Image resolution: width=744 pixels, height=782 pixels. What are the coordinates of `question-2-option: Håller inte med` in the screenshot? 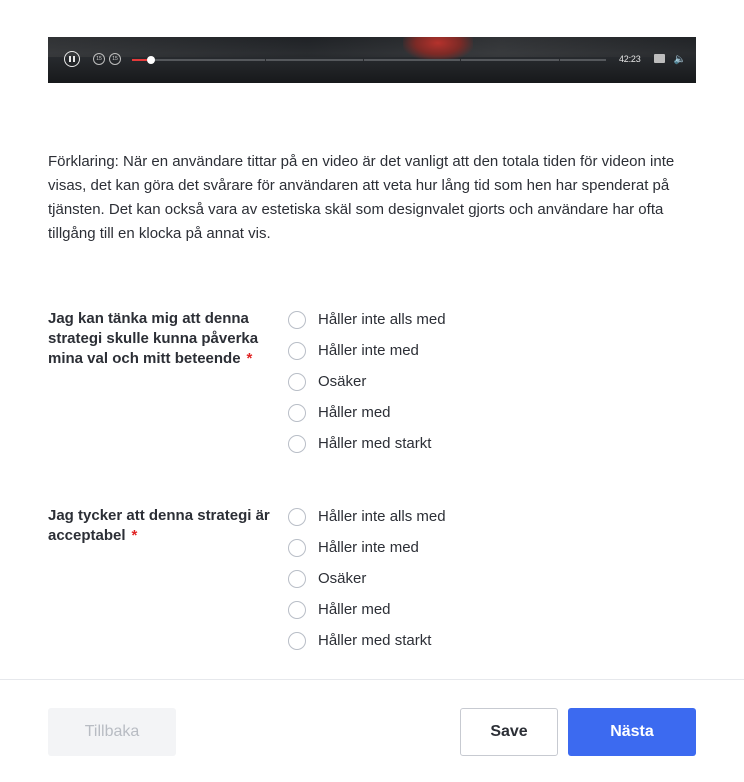 It's located at (367, 547).